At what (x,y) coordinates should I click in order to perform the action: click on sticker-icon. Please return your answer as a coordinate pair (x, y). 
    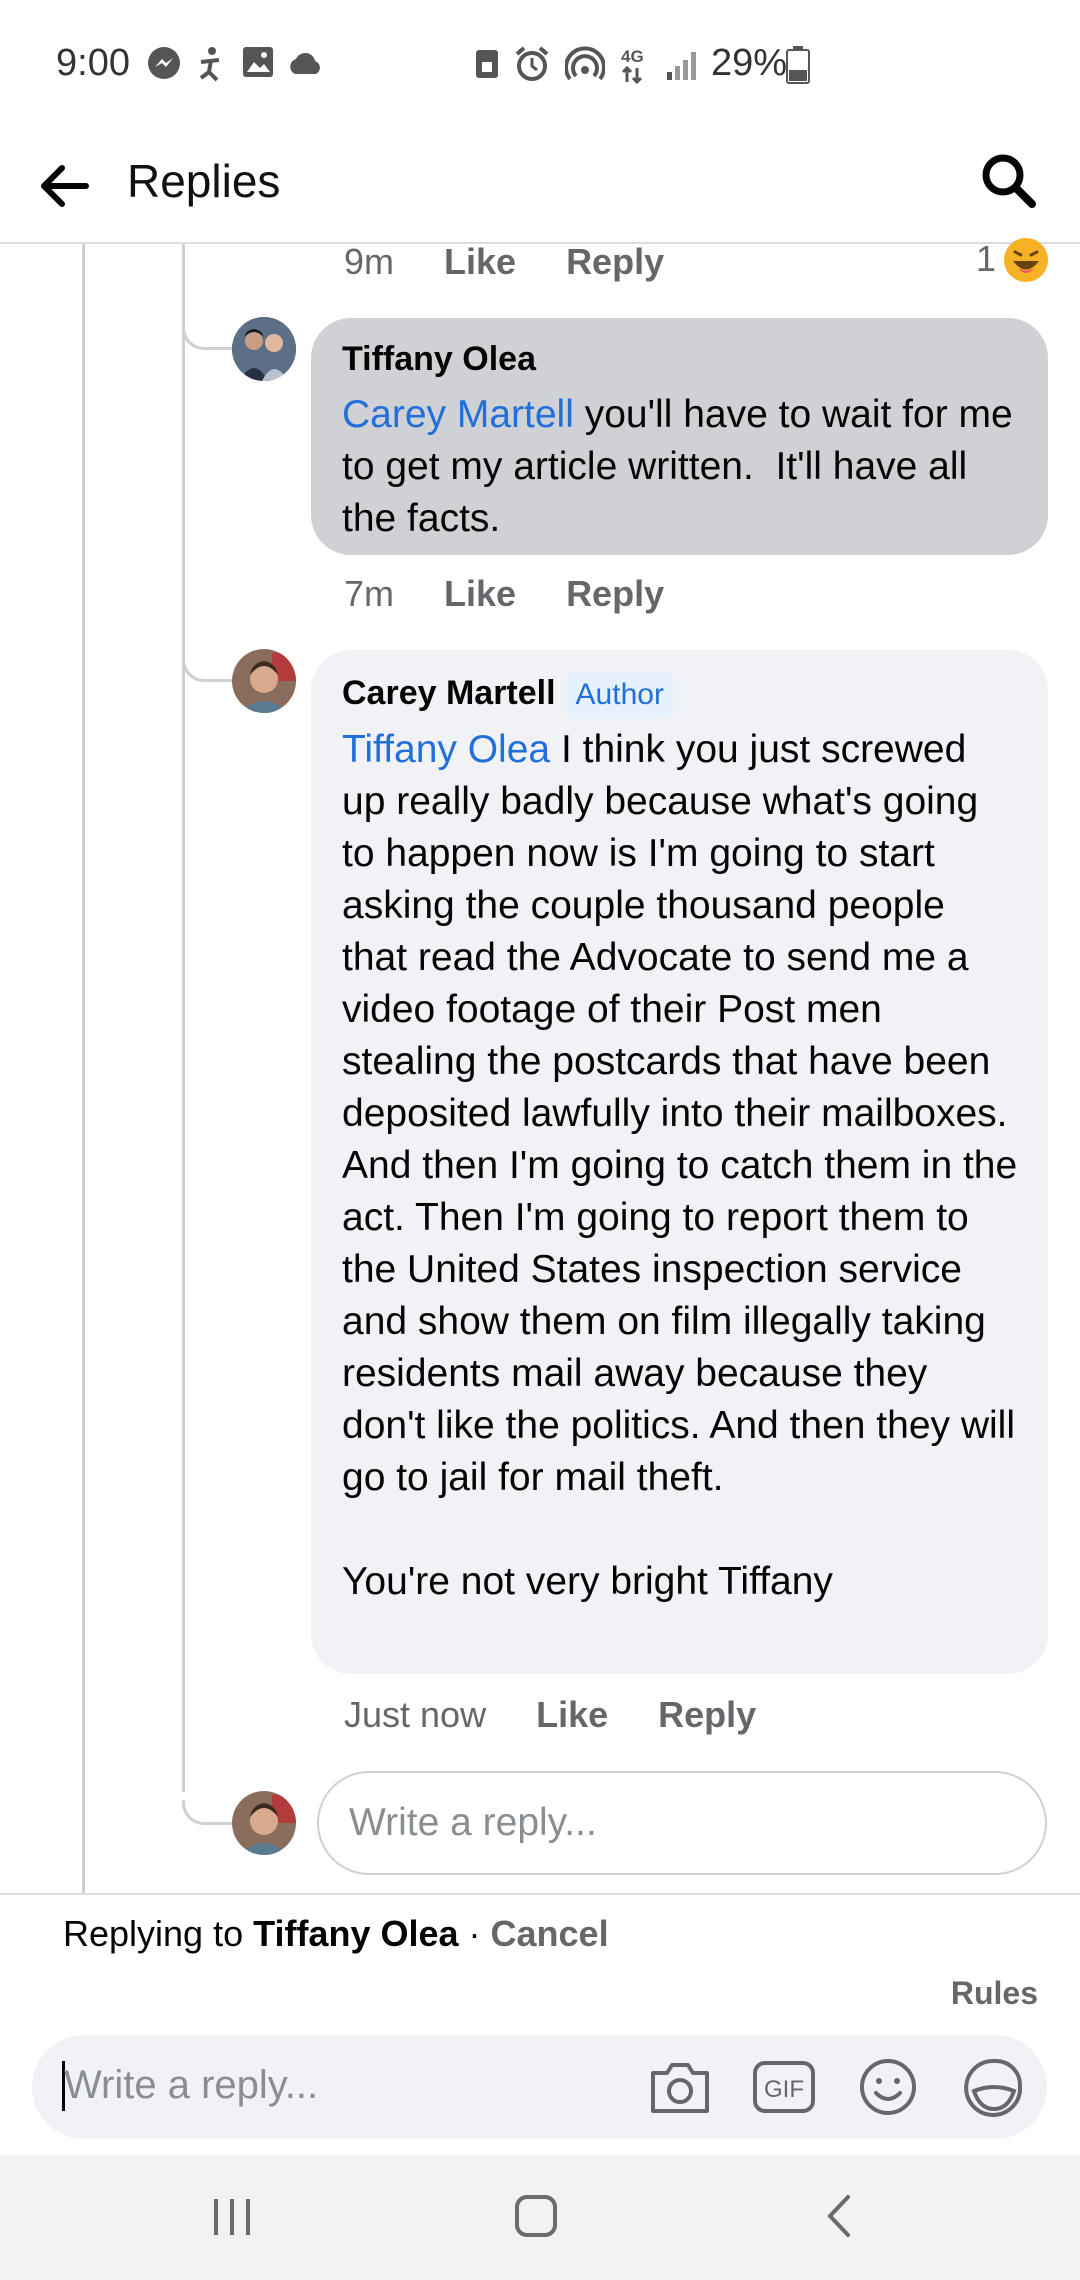
    Looking at the image, I should click on (994, 2088).